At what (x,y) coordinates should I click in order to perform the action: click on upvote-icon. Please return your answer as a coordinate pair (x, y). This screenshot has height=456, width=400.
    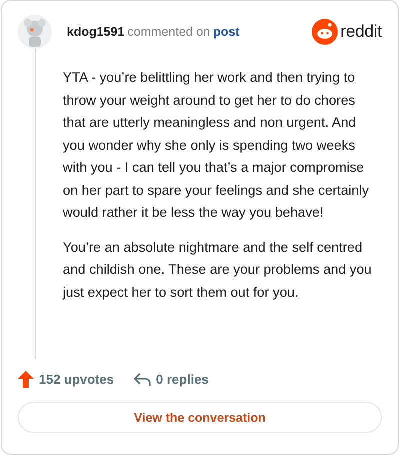
    Looking at the image, I should click on (26, 379).